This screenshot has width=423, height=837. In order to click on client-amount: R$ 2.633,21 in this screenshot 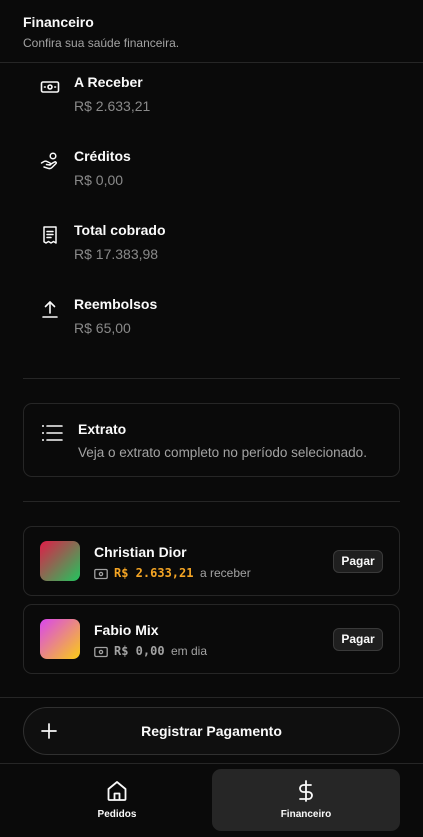, I will do `click(154, 573)`.